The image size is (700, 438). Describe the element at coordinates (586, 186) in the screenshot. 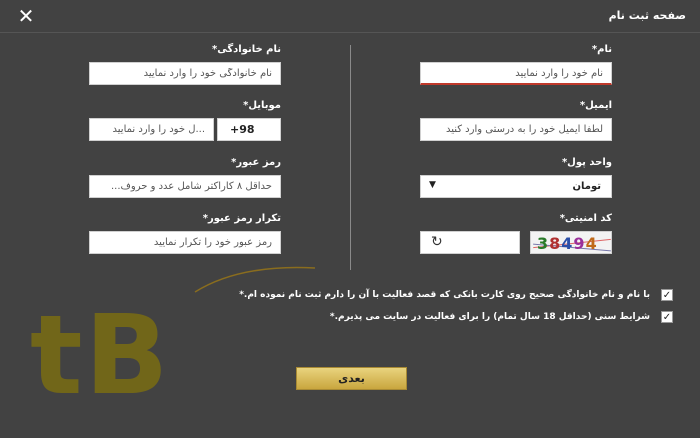

I see `currency-selected: تومان` at that location.